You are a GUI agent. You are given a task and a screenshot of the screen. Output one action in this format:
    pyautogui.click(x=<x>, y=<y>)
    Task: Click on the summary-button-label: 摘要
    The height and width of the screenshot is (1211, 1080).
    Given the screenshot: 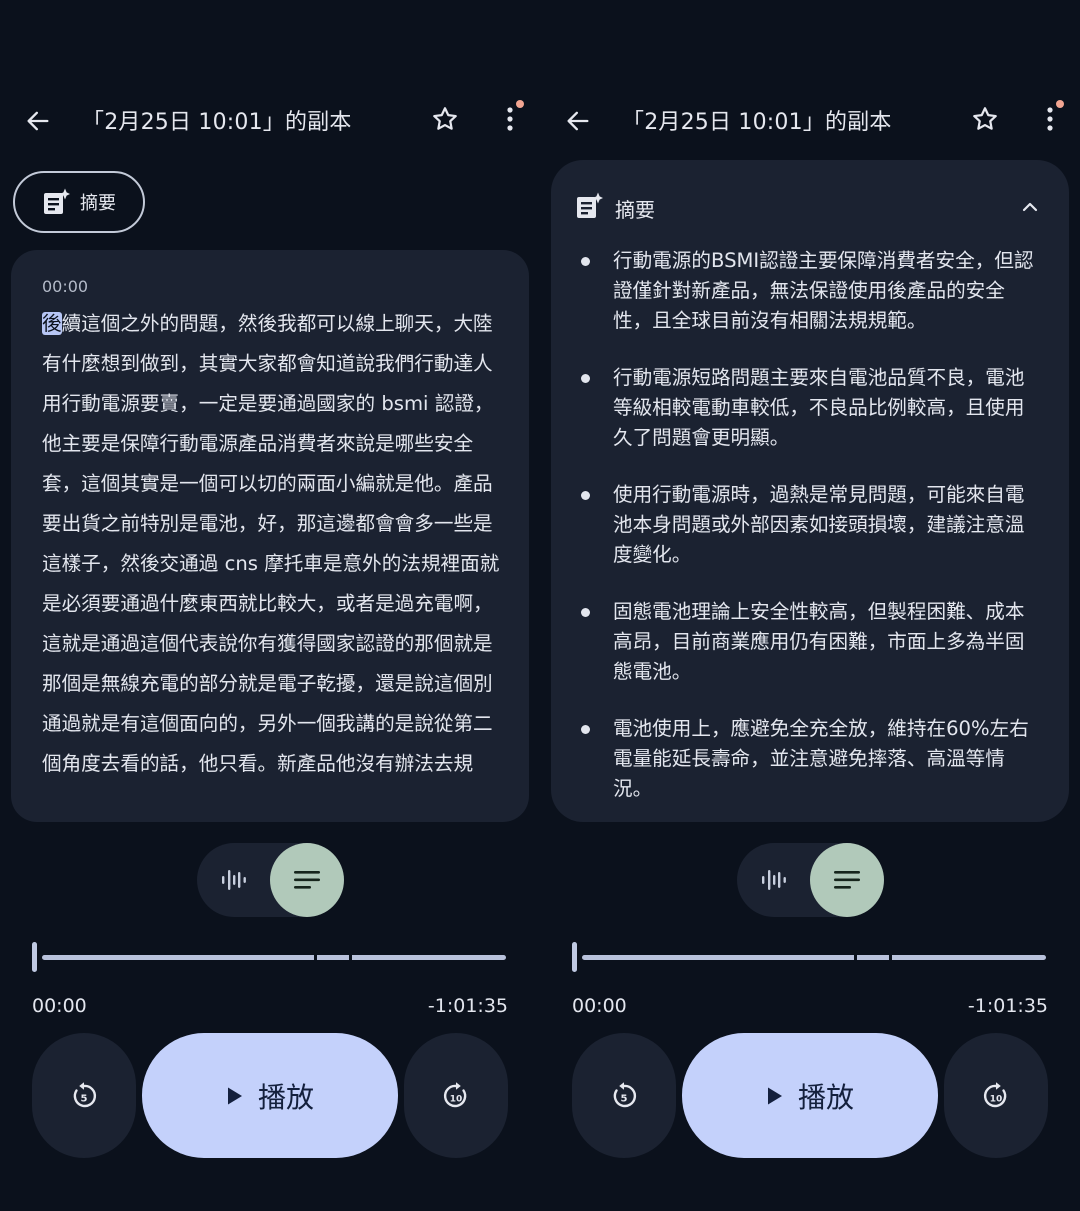 What is the action you would take?
    pyautogui.click(x=98, y=203)
    